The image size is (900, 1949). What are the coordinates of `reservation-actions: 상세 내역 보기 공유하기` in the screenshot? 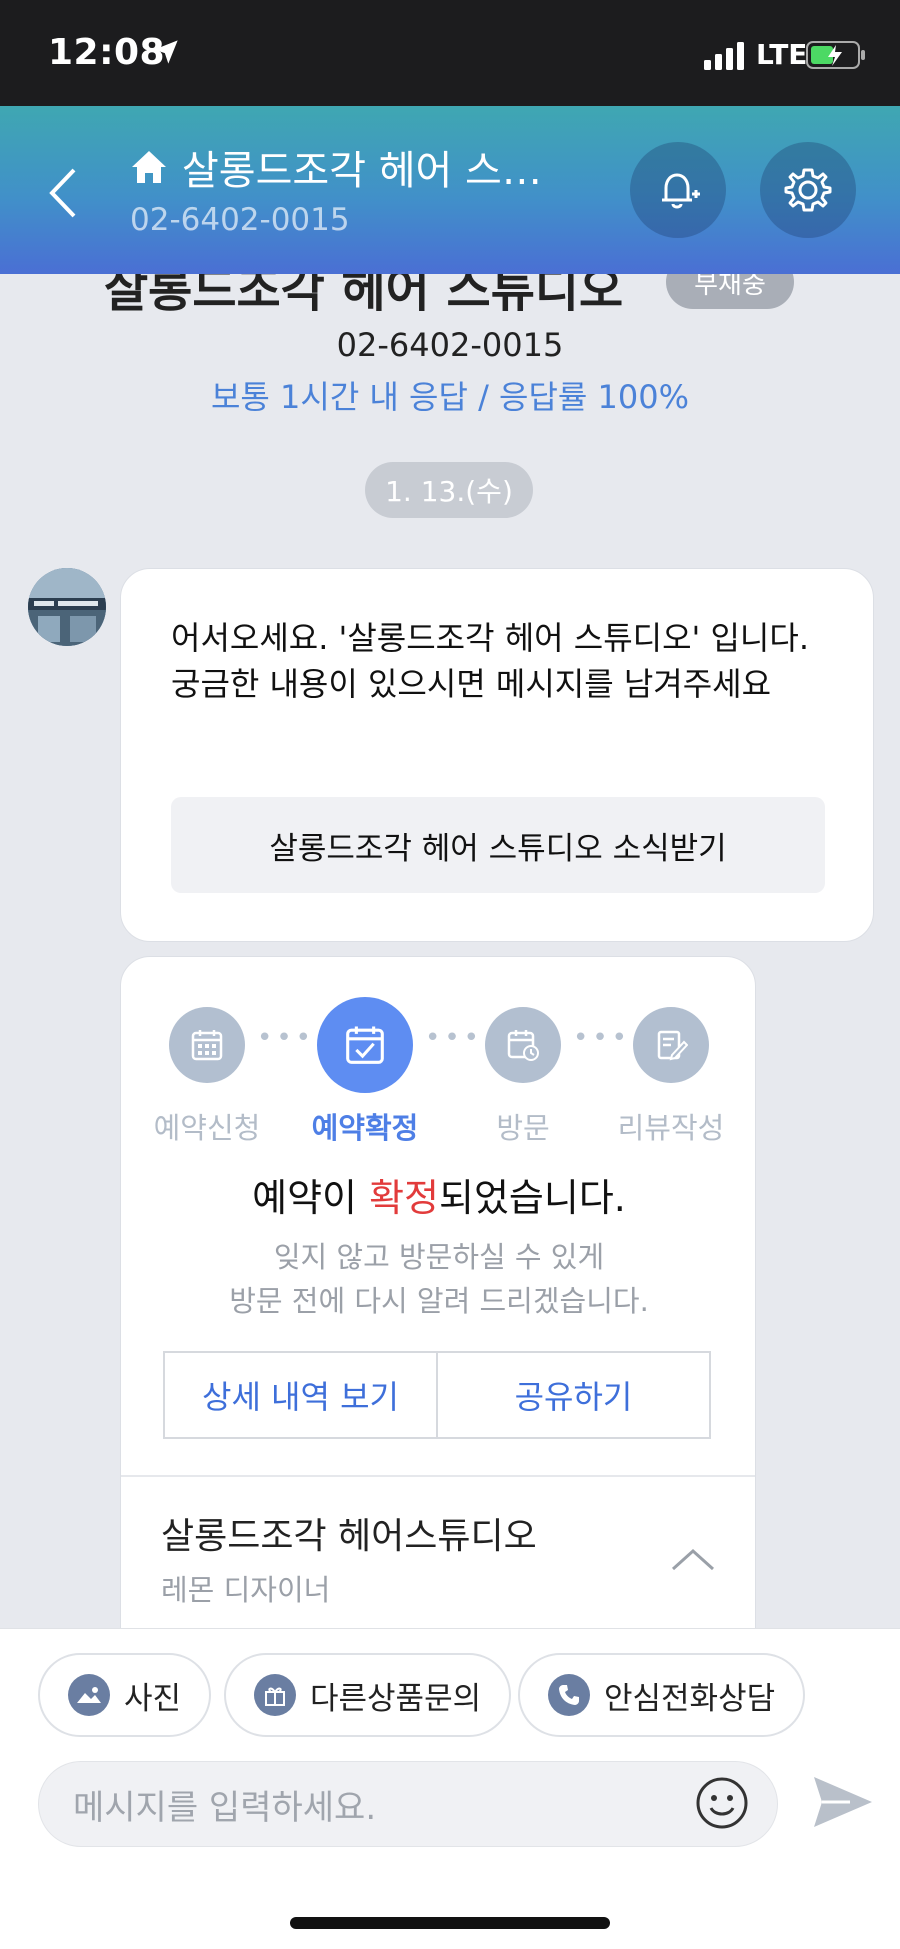 It's located at (437, 1395).